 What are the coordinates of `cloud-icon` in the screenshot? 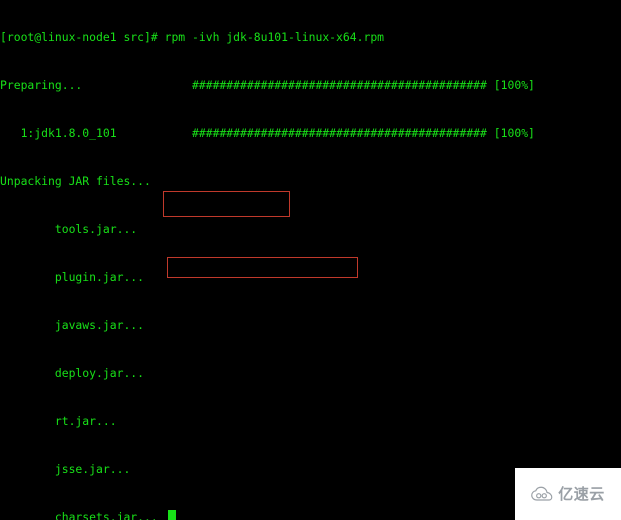 It's located at (542, 494).